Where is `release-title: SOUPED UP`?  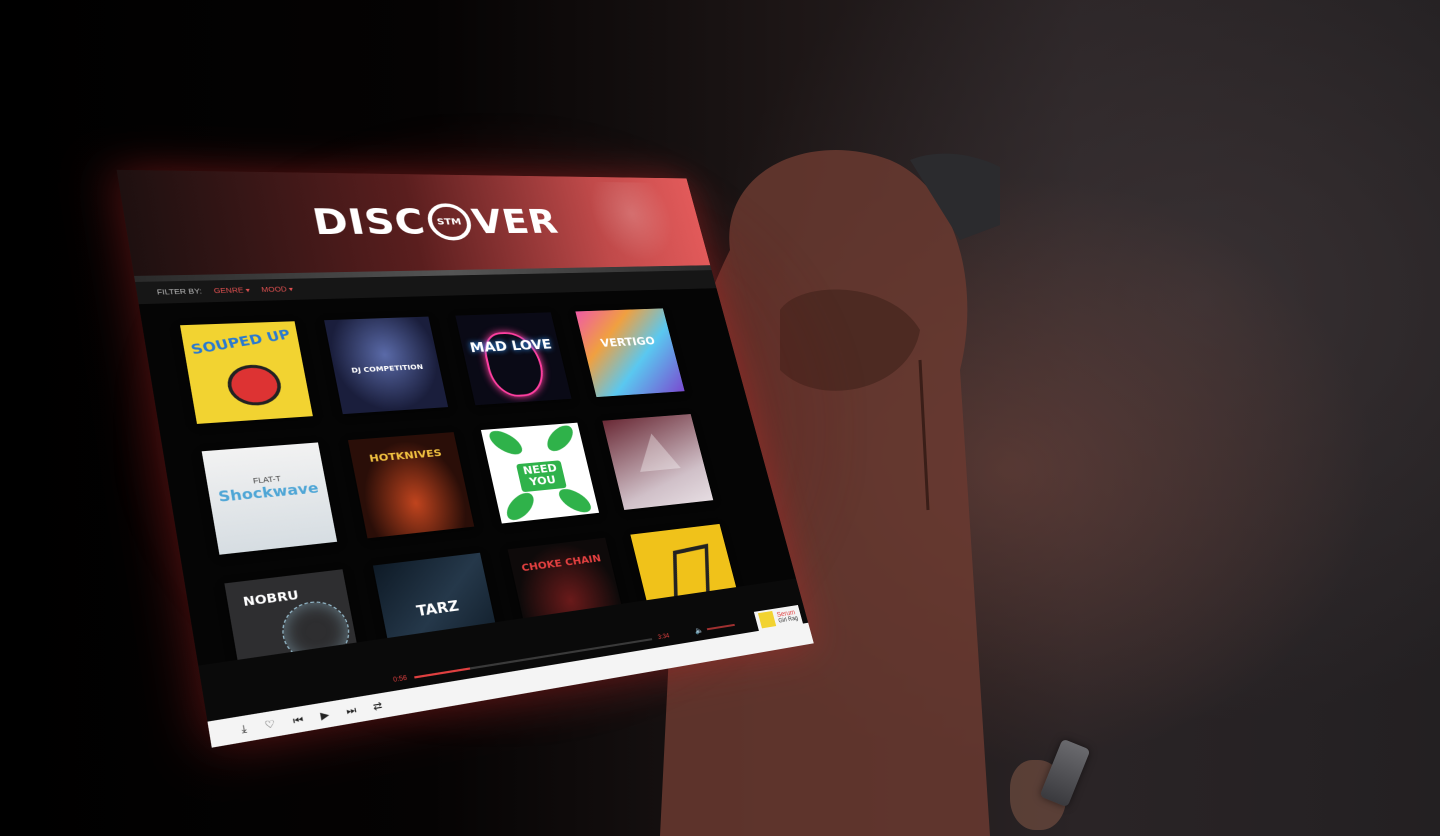
release-title: SOUPED UP is located at coordinates (241, 344).